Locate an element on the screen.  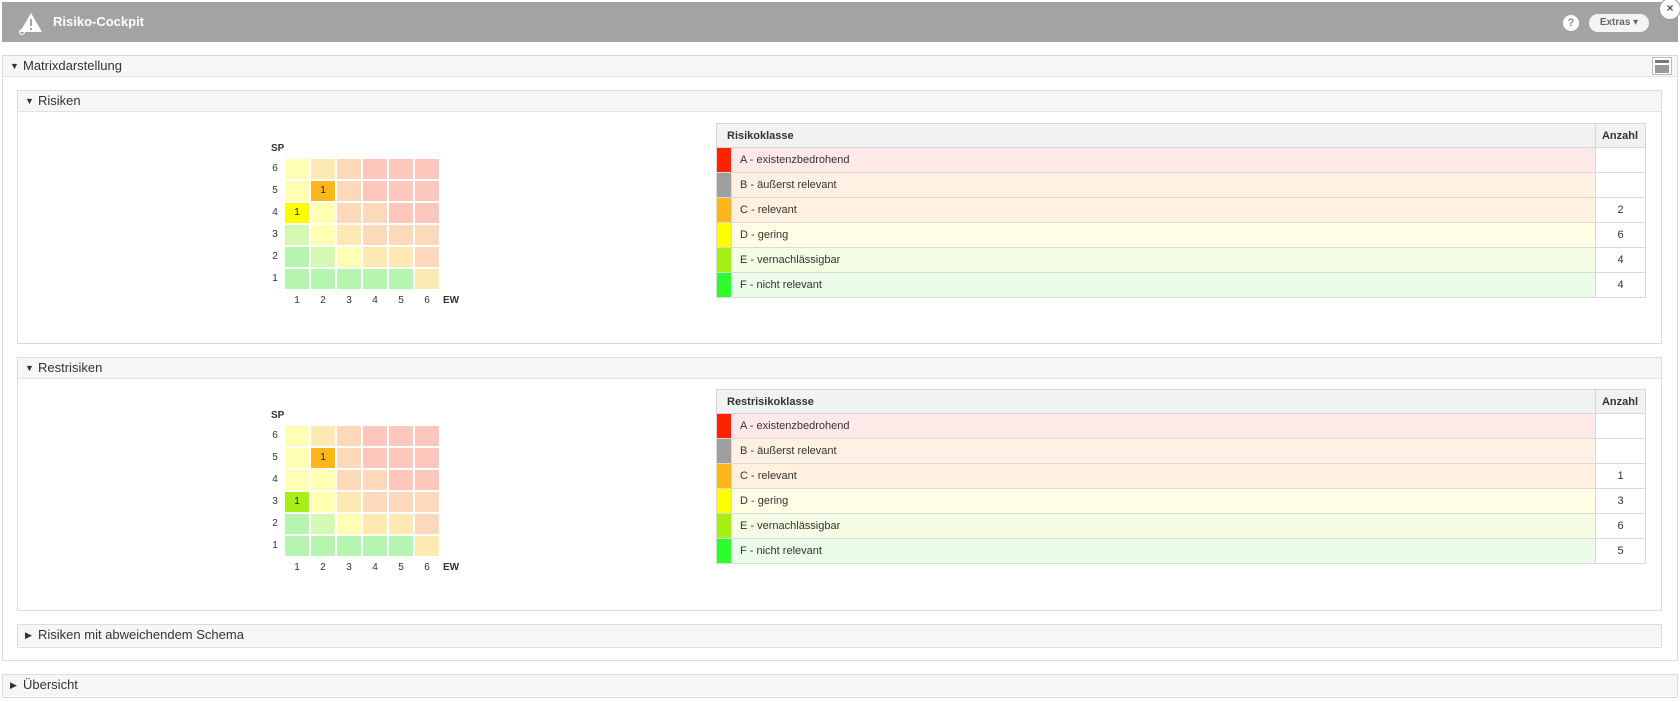
residual-panel-header: ▼ Restrisiken is located at coordinates (839, 368).